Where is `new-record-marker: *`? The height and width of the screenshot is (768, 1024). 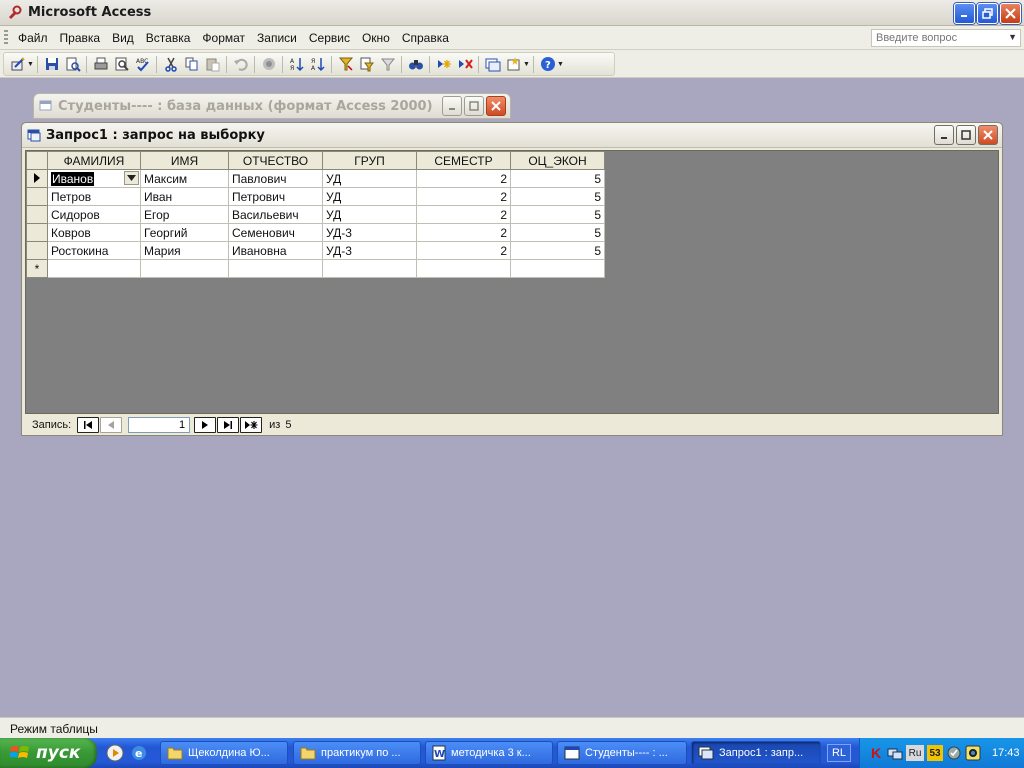 new-record-marker: * is located at coordinates (37, 268).